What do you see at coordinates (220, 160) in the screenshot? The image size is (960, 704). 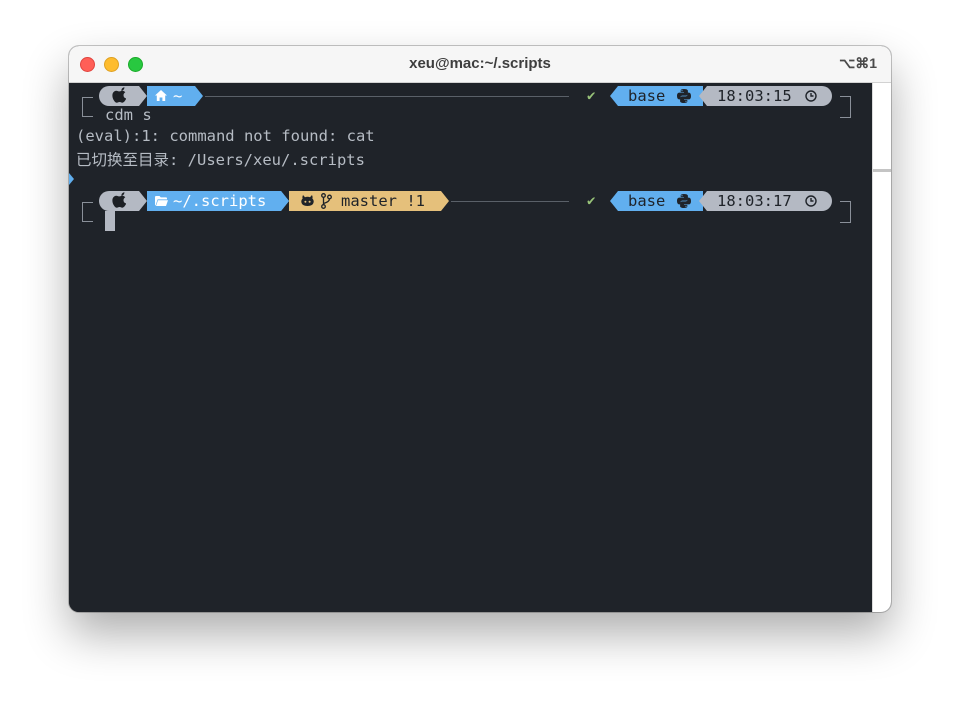 I see `output-line: 已切换至目录: /Users/xeu/.scripts` at bounding box center [220, 160].